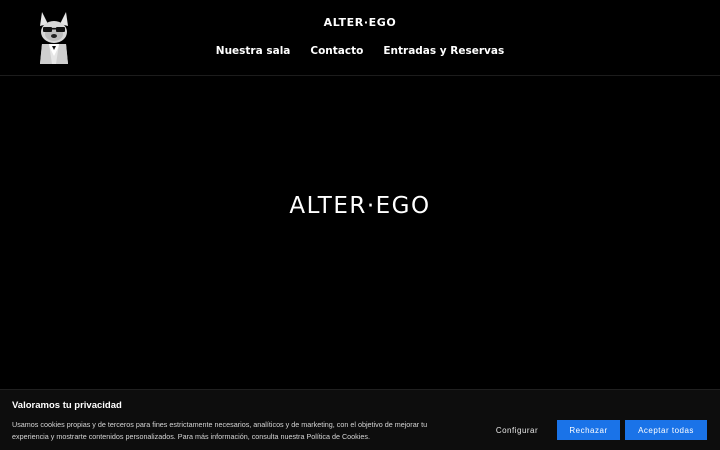 This screenshot has width=720, height=450. I want to click on accept-all-cookies-button: Aceptar todas, so click(666, 430).